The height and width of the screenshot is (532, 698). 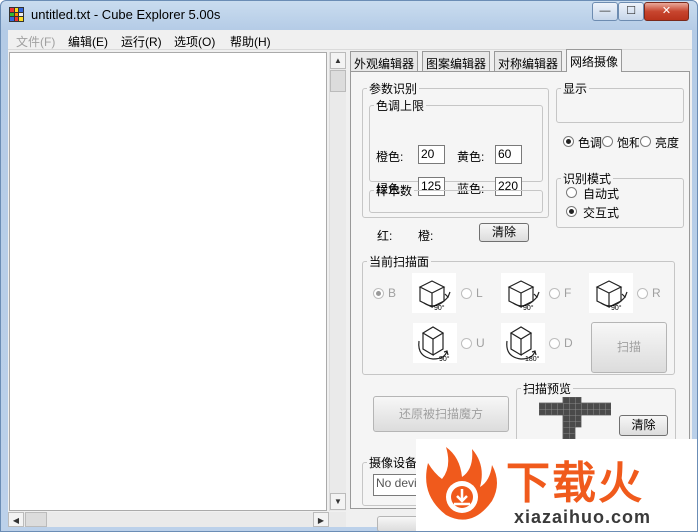 I want to click on window-title: untitled.txt - Cube Explorer 5.00s, so click(x=126, y=14).